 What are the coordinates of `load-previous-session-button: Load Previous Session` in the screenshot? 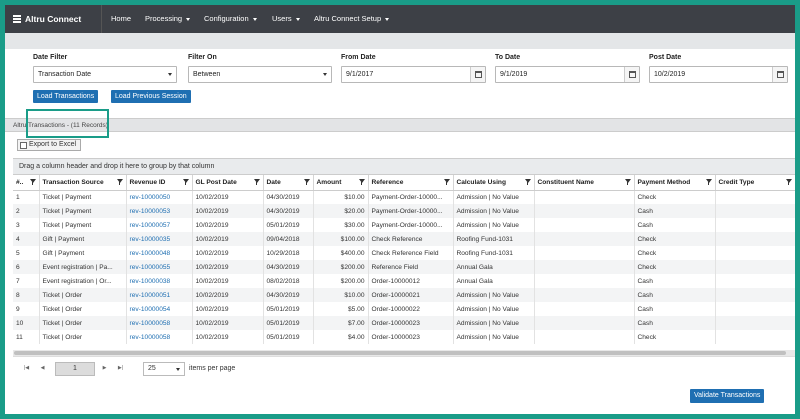 It's located at (151, 96).